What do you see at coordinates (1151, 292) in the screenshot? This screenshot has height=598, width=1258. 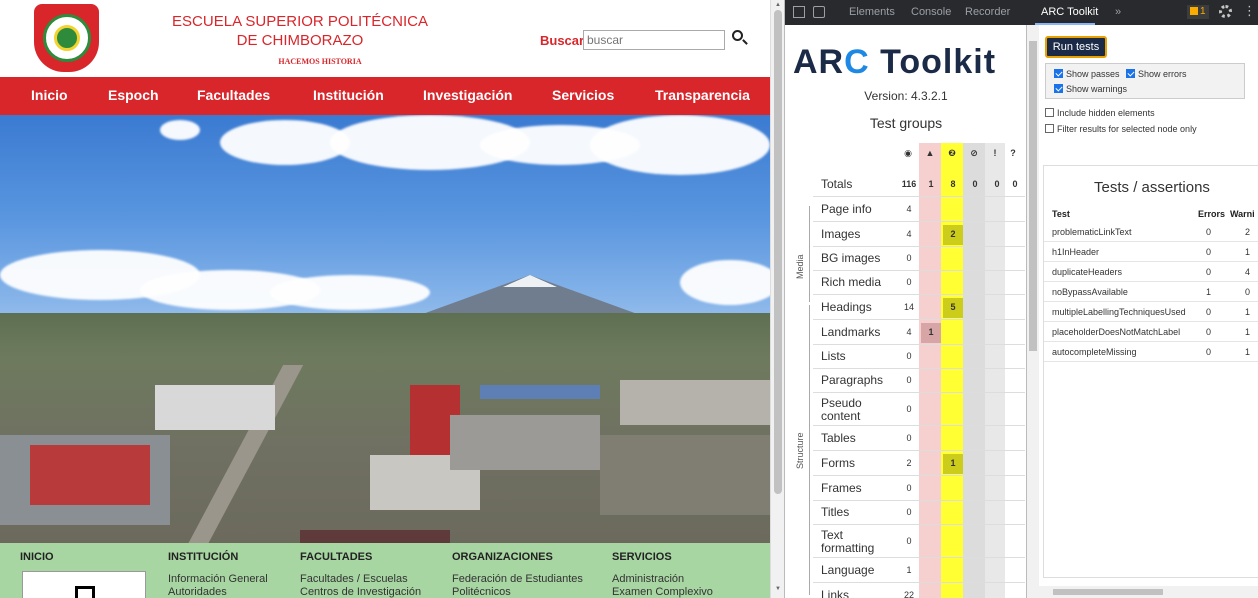 I see `test-row: noBypassAvailable 1 0` at bounding box center [1151, 292].